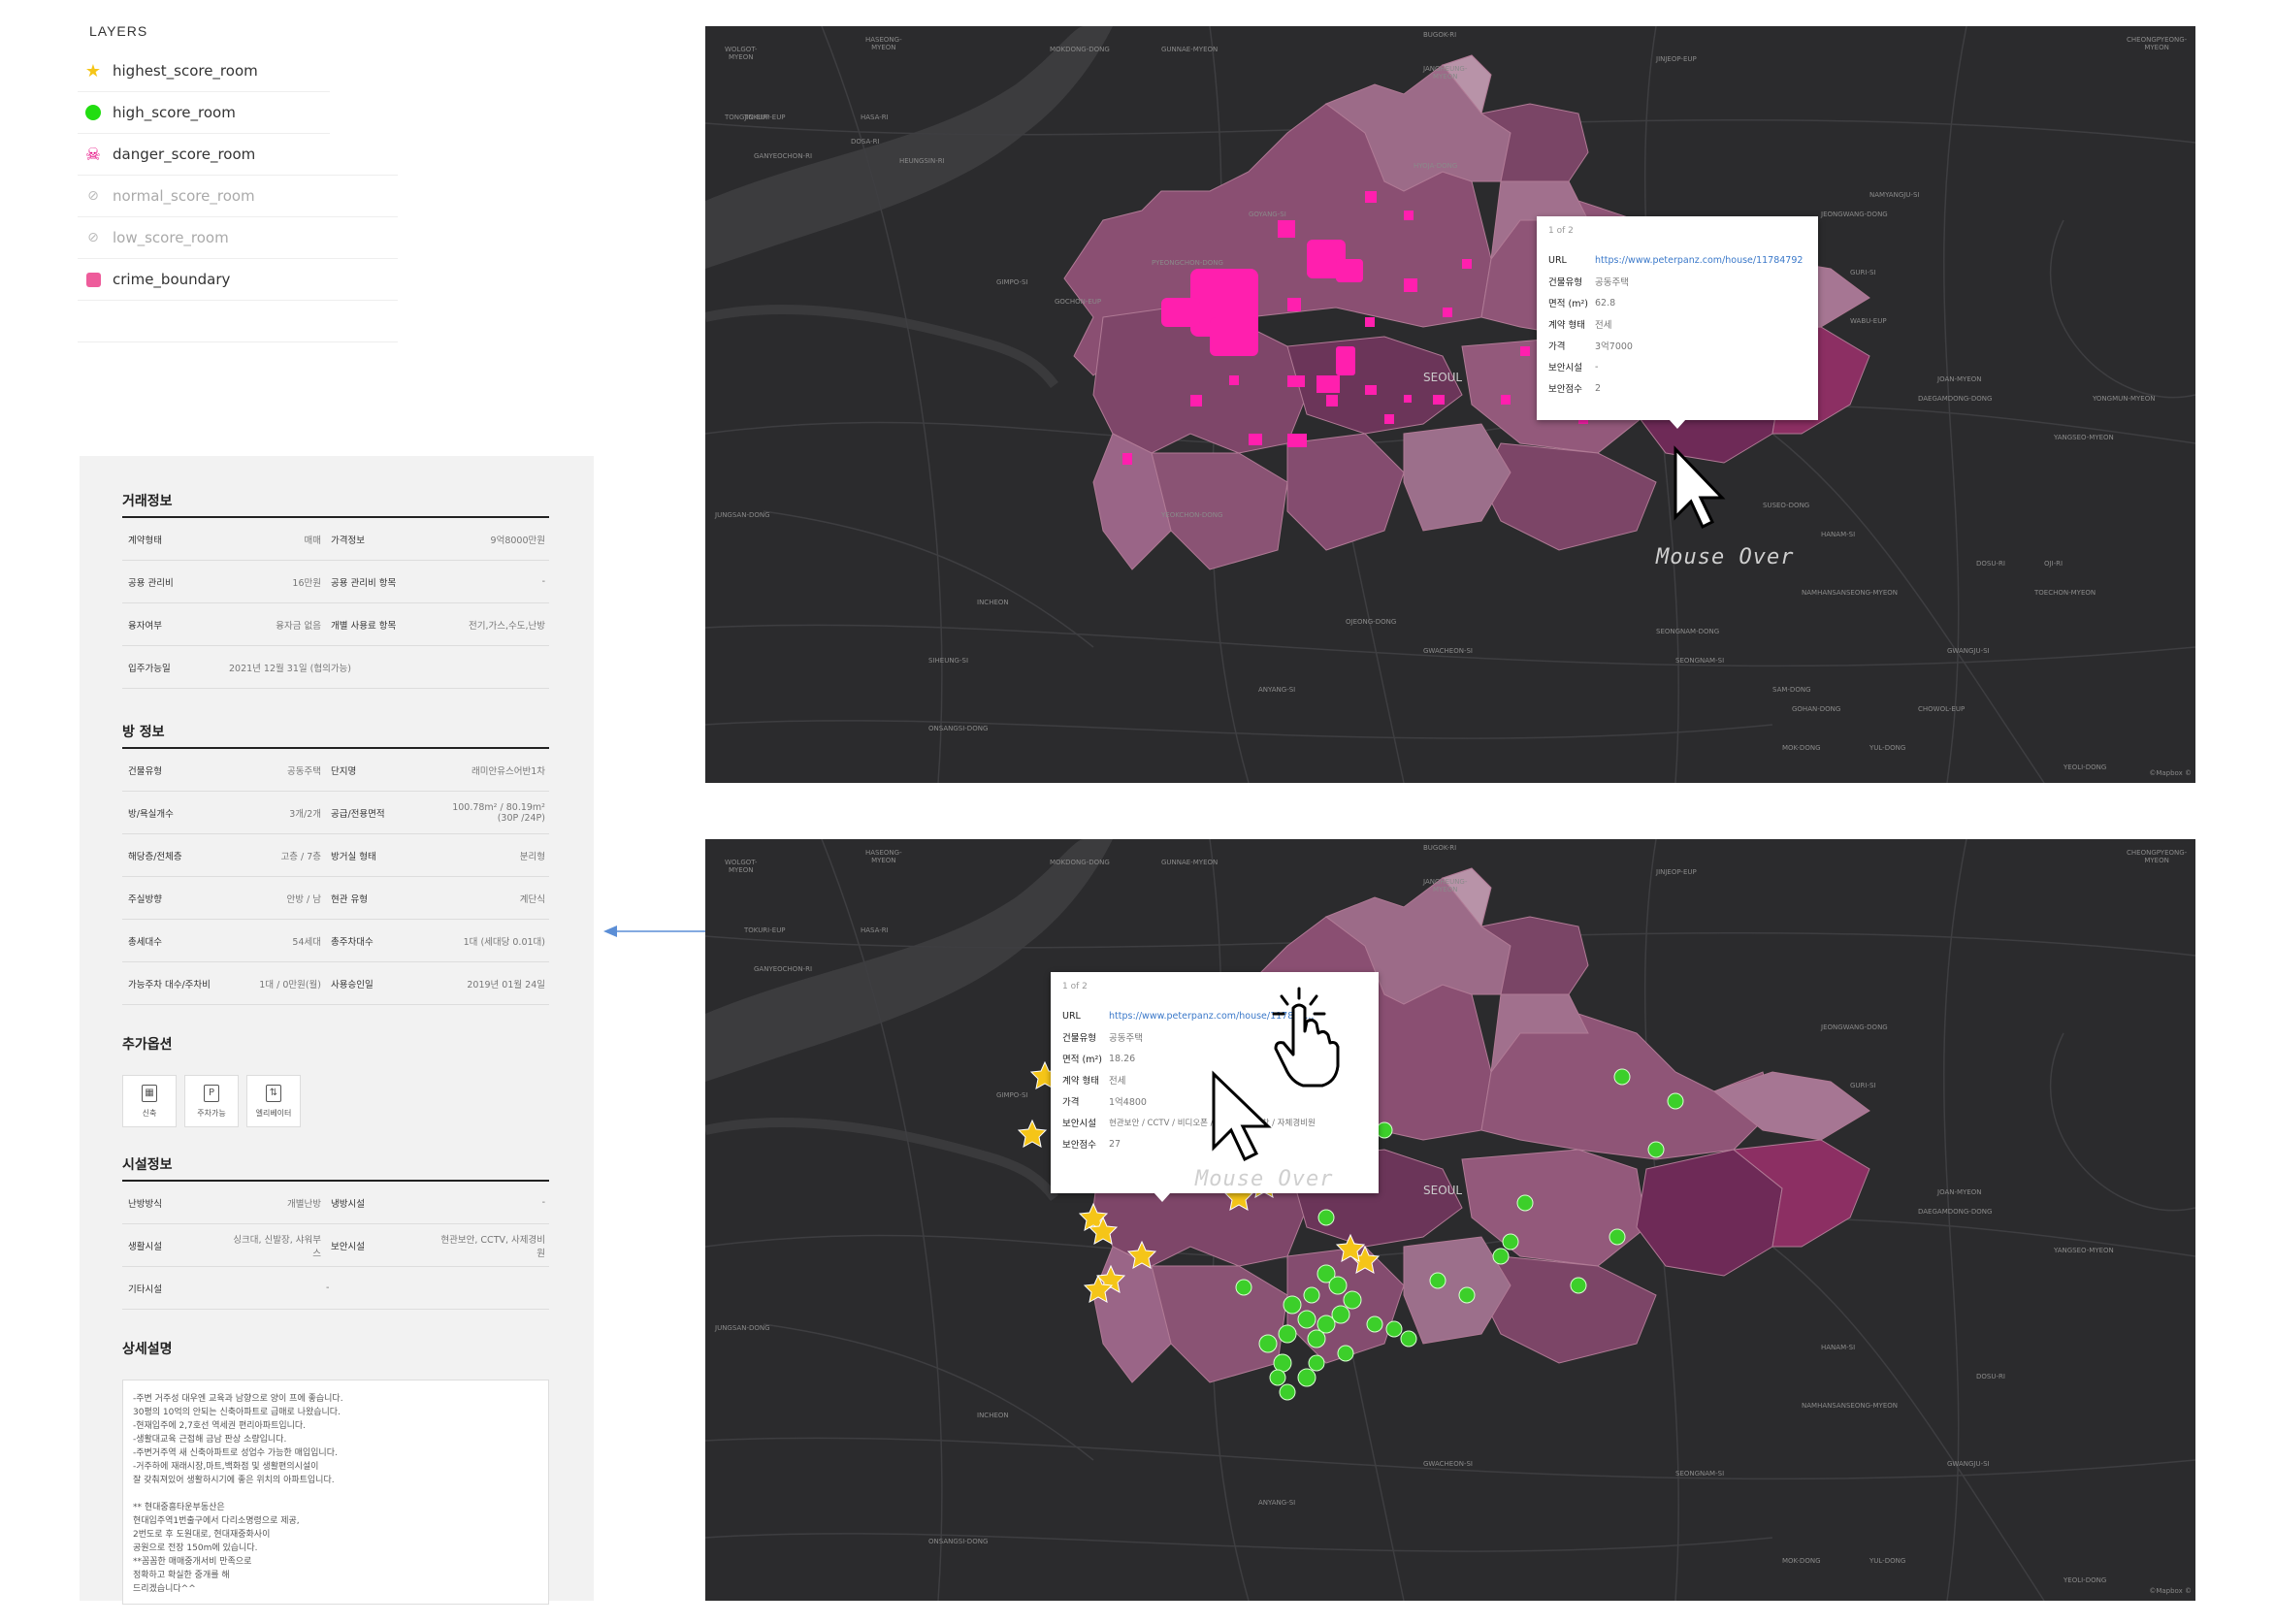  What do you see at coordinates (151, 814) in the screenshot?
I see `detail-key: 방/욕실개수` at bounding box center [151, 814].